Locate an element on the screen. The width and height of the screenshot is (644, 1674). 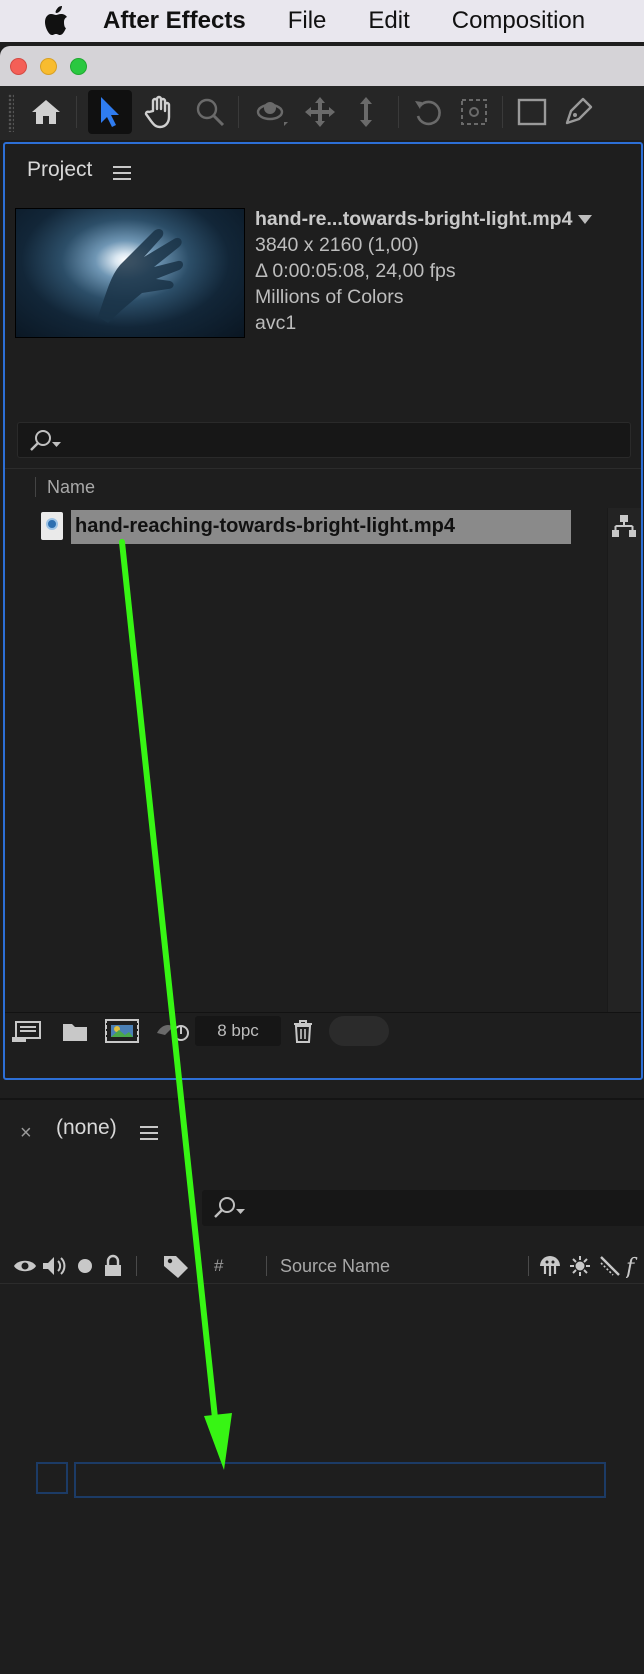
magnifier-icon is located at coordinates (210, 112).